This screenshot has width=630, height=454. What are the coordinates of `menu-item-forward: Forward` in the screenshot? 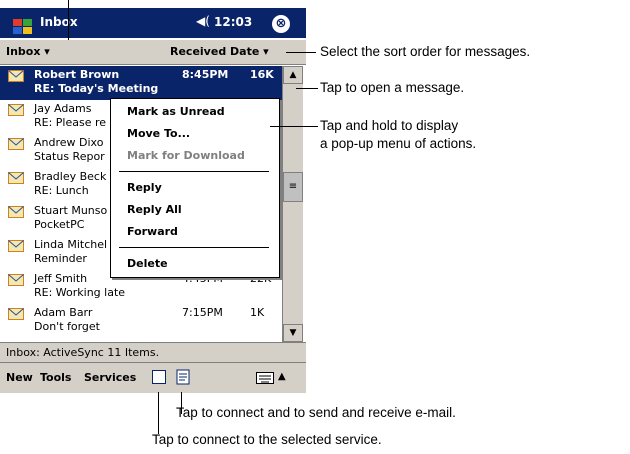 It's located at (152, 231).